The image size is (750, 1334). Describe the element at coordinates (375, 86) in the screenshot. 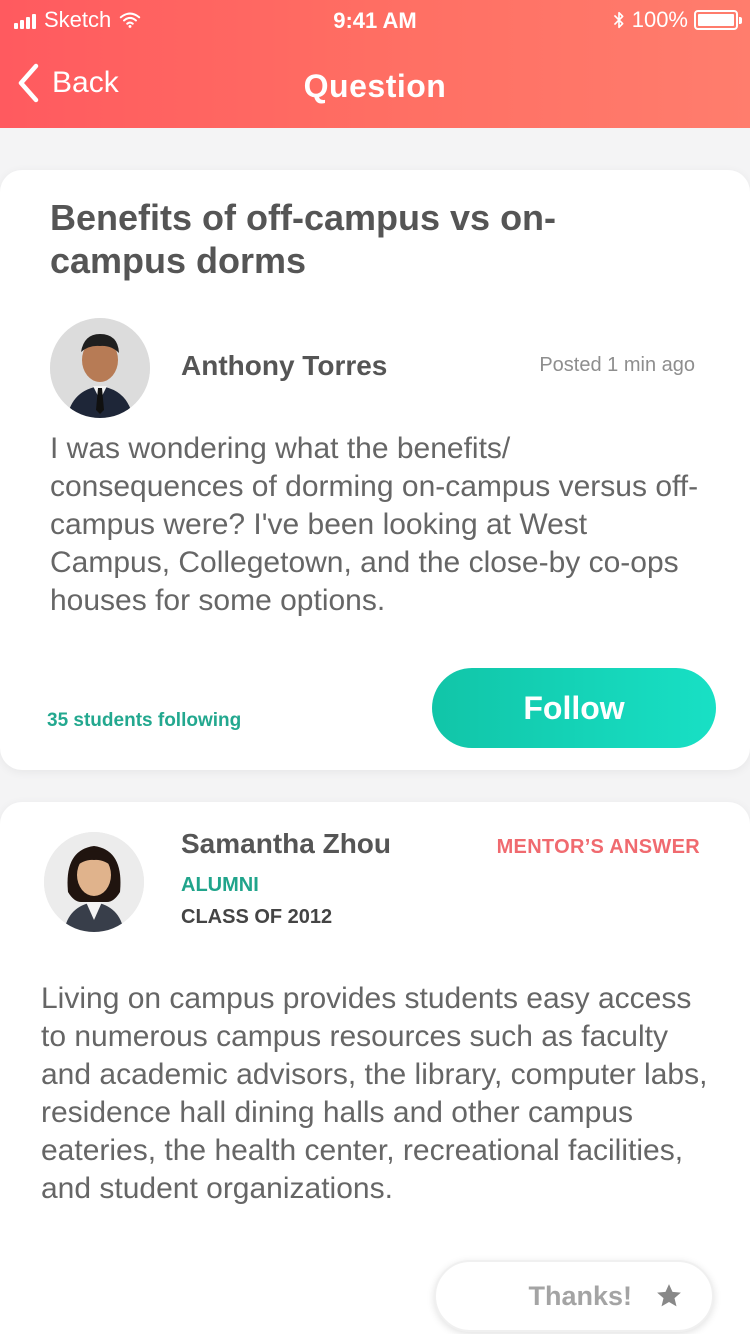

I see `page-title: Question` at that location.